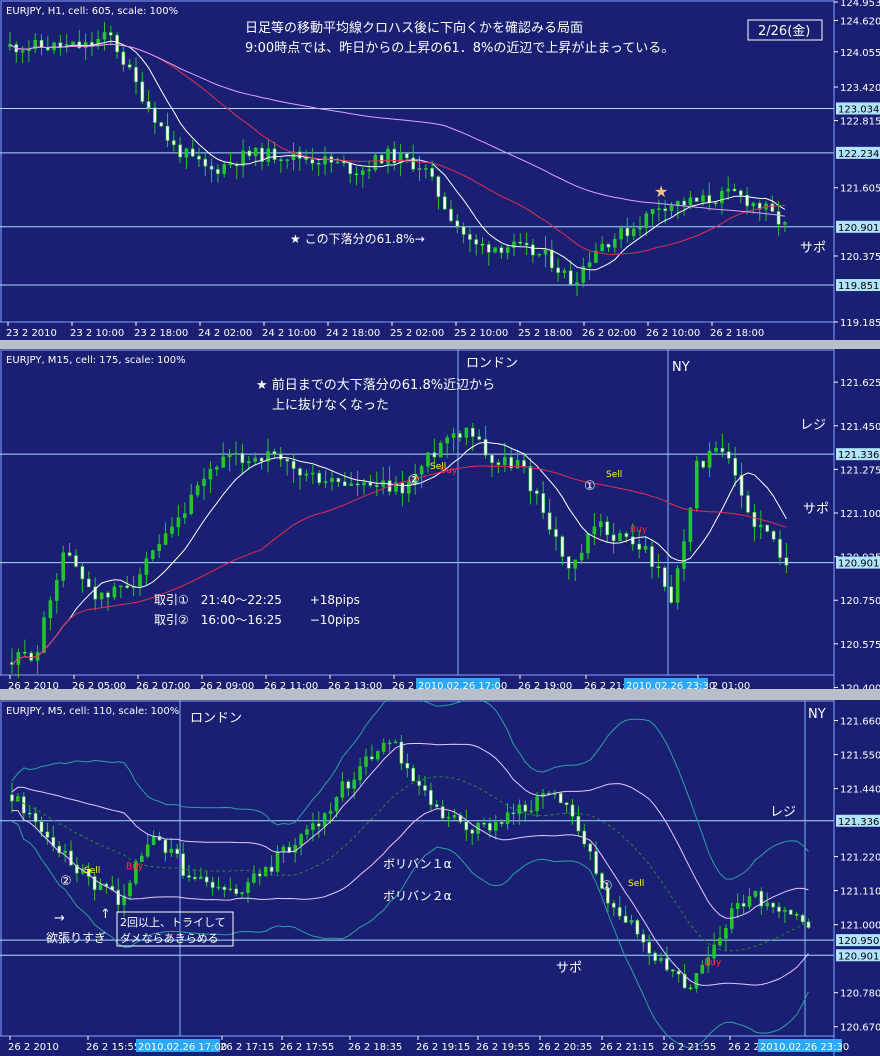 This screenshot has width=880, height=1056. What do you see at coordinates (860, 892) in the screenshot?
I see `y-tick-label: 121.110` at bounding box center [860, 892].